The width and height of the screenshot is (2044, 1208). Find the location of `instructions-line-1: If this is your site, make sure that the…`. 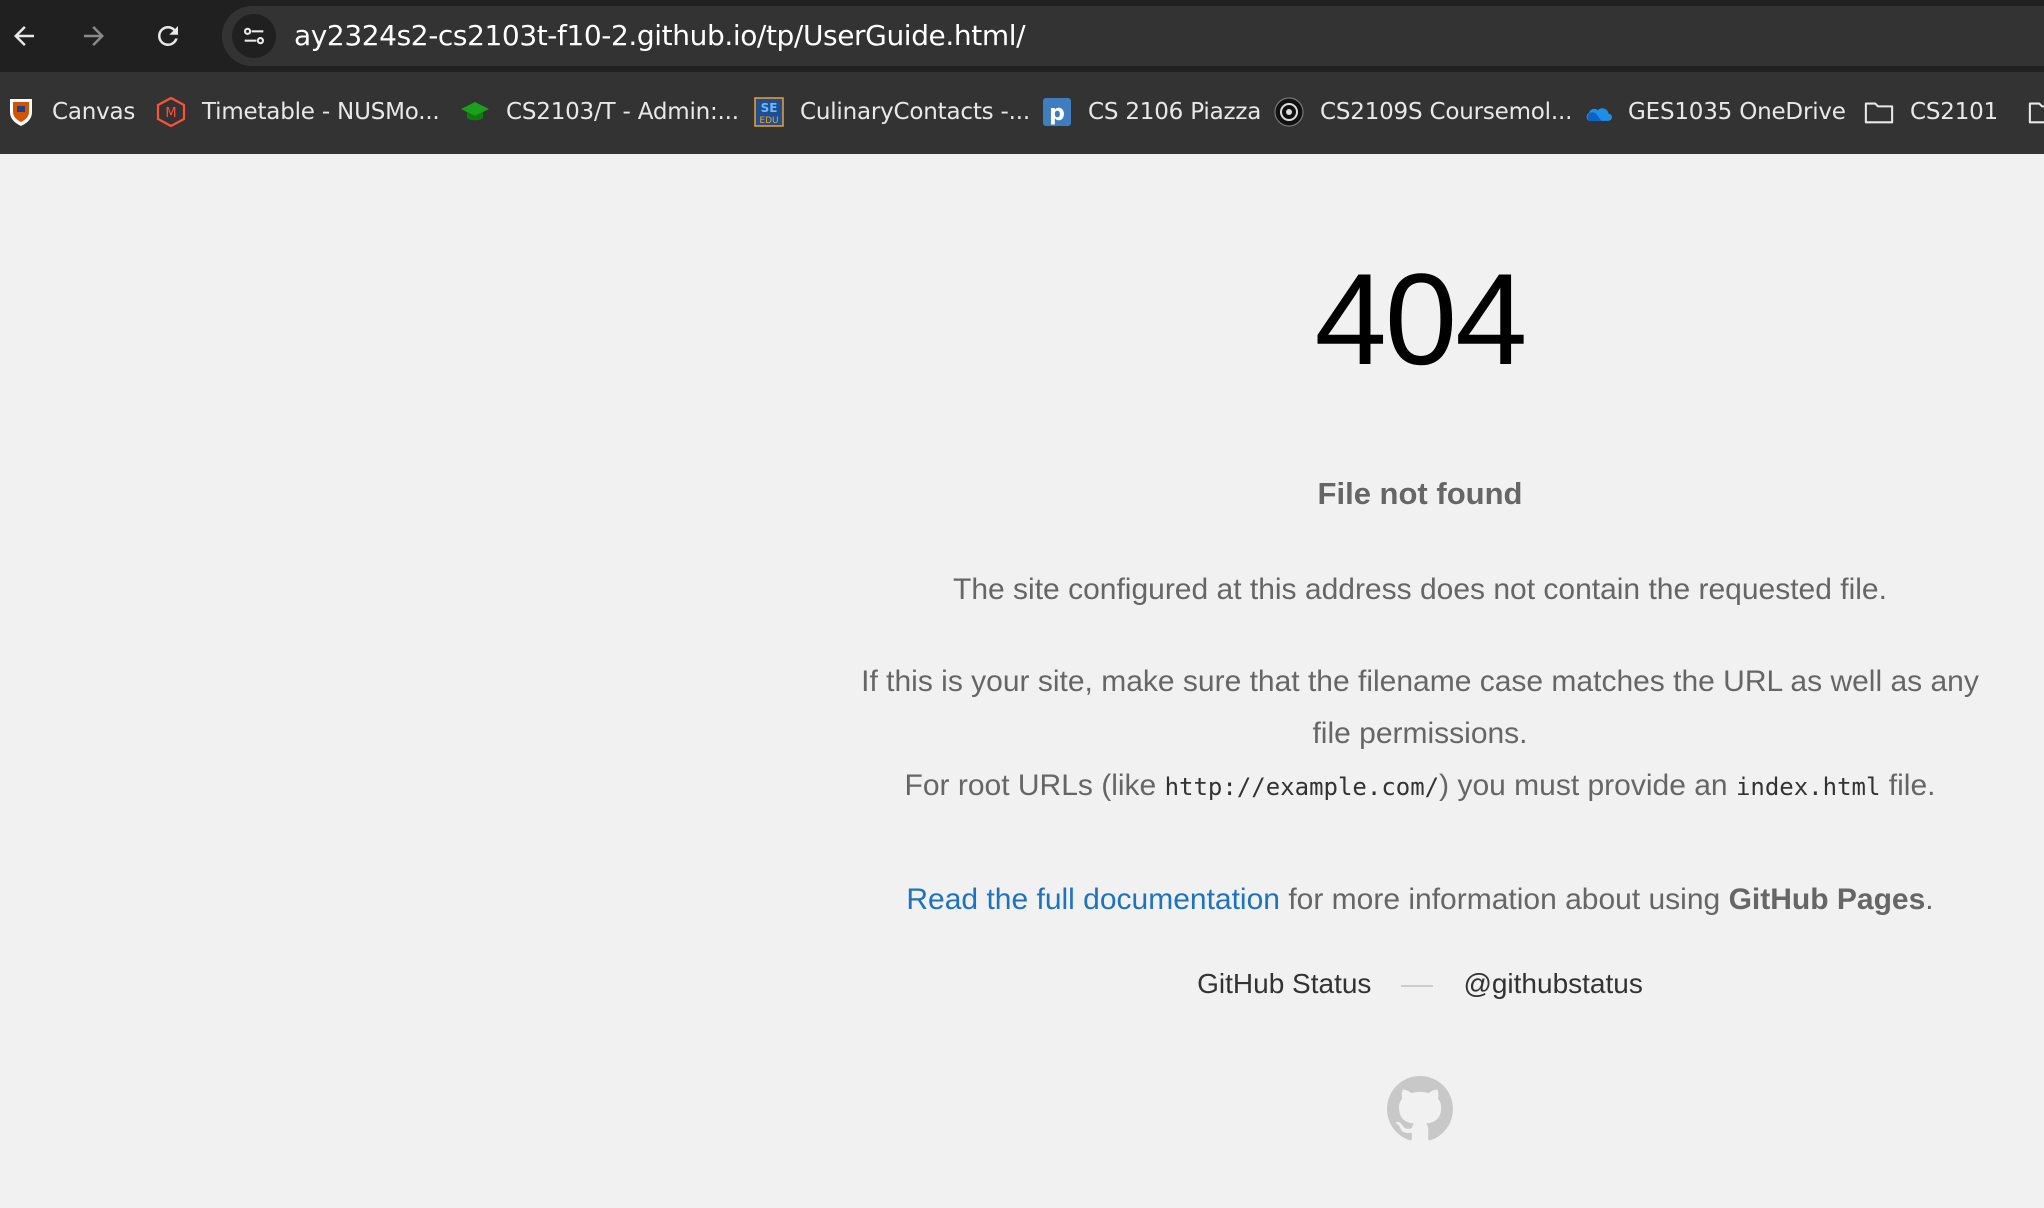

instructions-line-1: If this is your site, make sure that the… is located at coordinates (1420, 681).